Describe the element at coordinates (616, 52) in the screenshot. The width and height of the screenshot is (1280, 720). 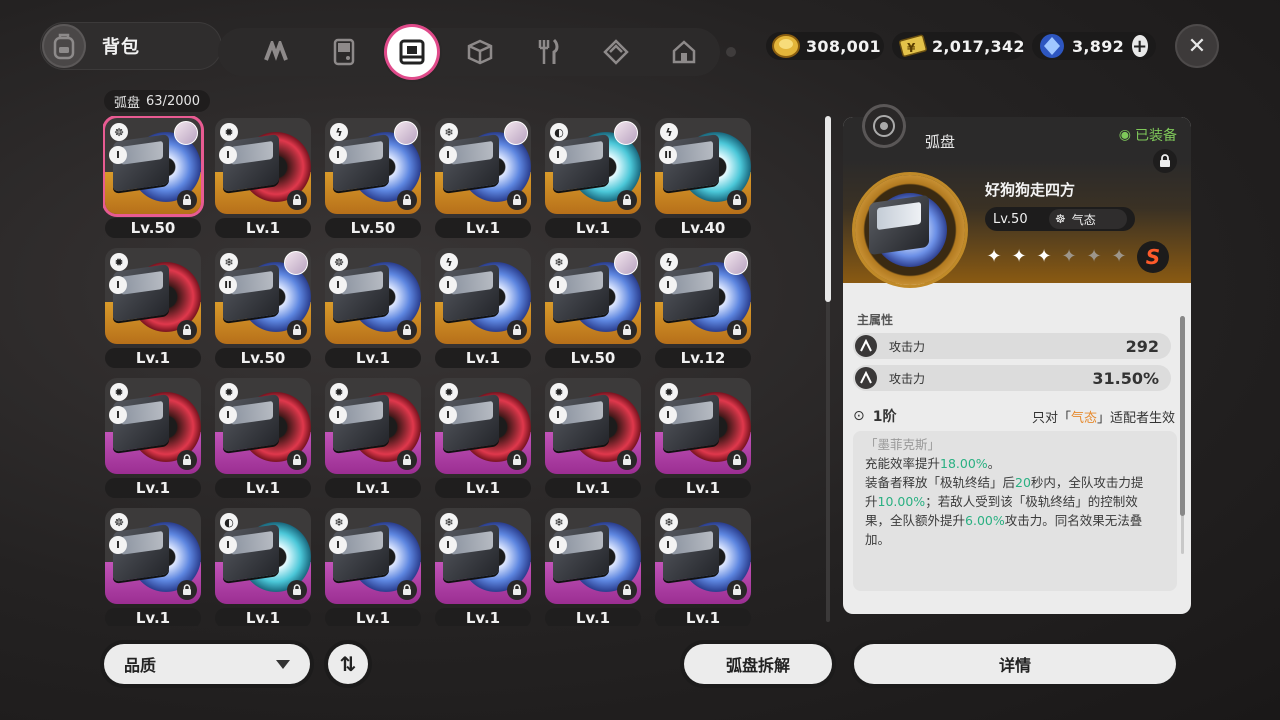
I see `tab-material` at that location.